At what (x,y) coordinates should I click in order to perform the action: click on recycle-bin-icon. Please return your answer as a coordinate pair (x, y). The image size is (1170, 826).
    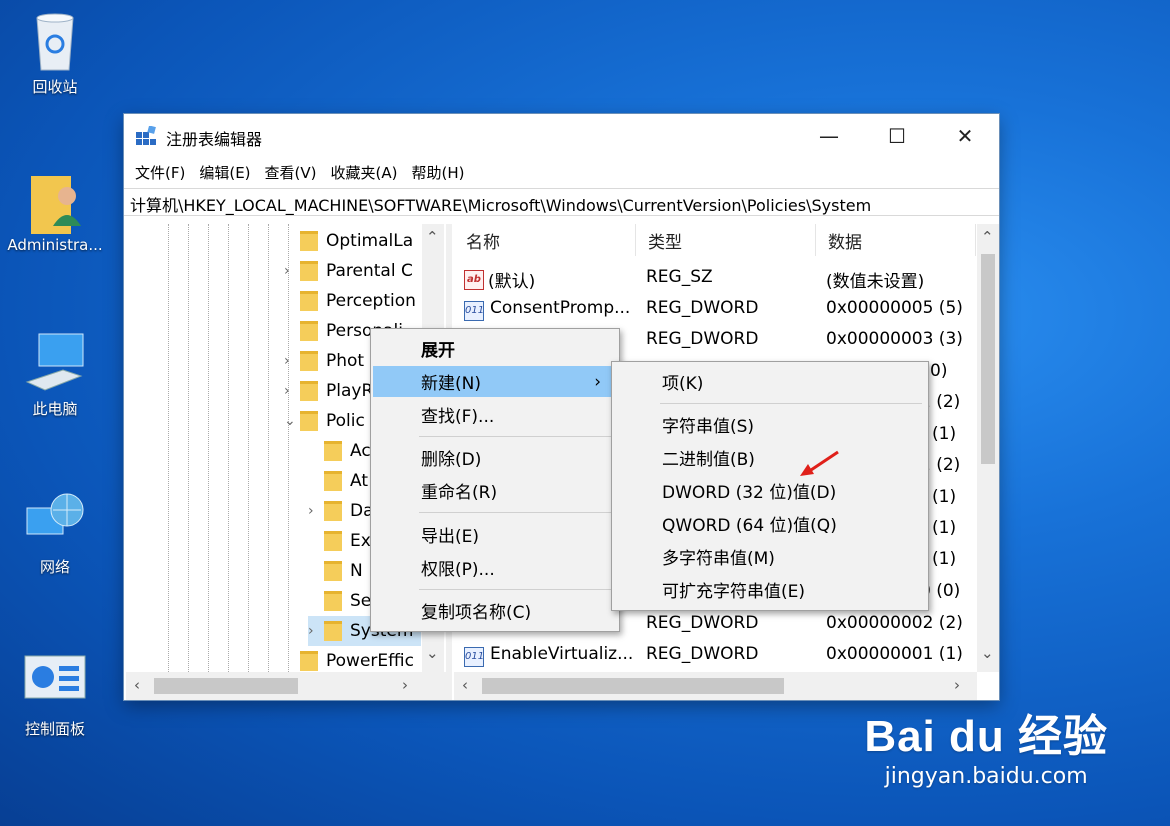
    Looking at the image, I should click on (55, 40).